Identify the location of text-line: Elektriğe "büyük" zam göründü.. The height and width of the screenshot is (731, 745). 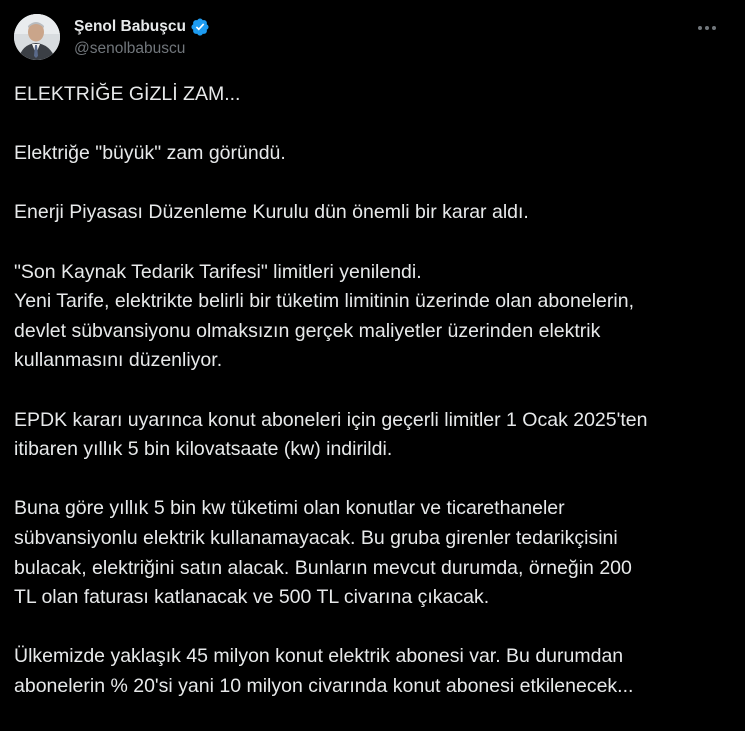
(150, 153).